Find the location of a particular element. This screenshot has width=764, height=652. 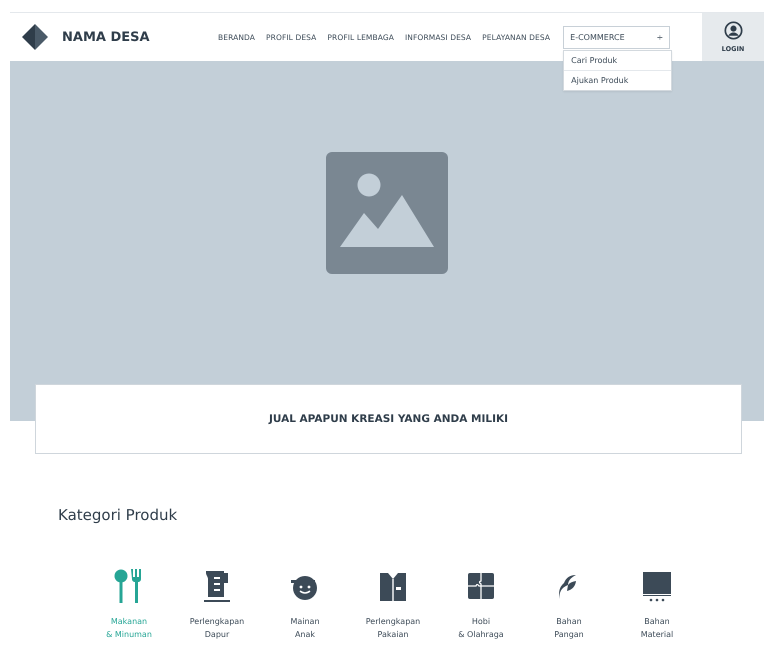

category-item: Perlengkapan Dapur is located at coordinates (217, 605).